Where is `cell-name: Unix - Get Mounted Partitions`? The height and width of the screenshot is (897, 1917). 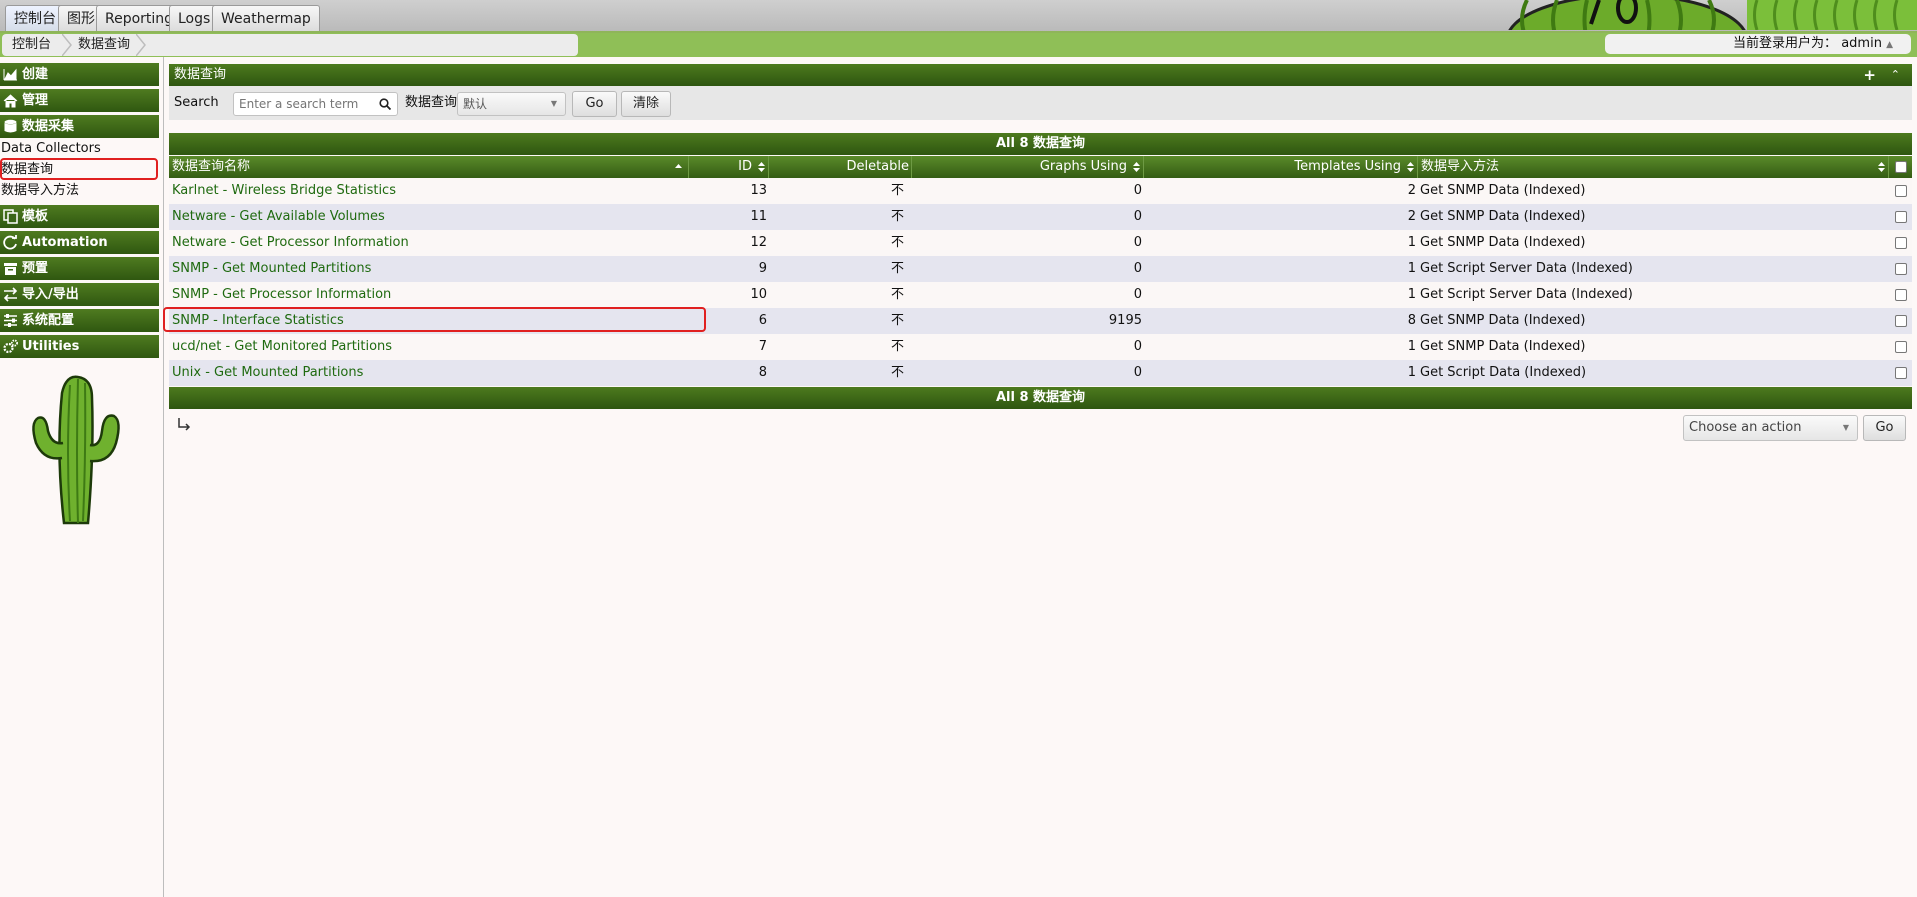
cell-name: Unix - Get Mounted Partitions is located at coordinates (267, 373).